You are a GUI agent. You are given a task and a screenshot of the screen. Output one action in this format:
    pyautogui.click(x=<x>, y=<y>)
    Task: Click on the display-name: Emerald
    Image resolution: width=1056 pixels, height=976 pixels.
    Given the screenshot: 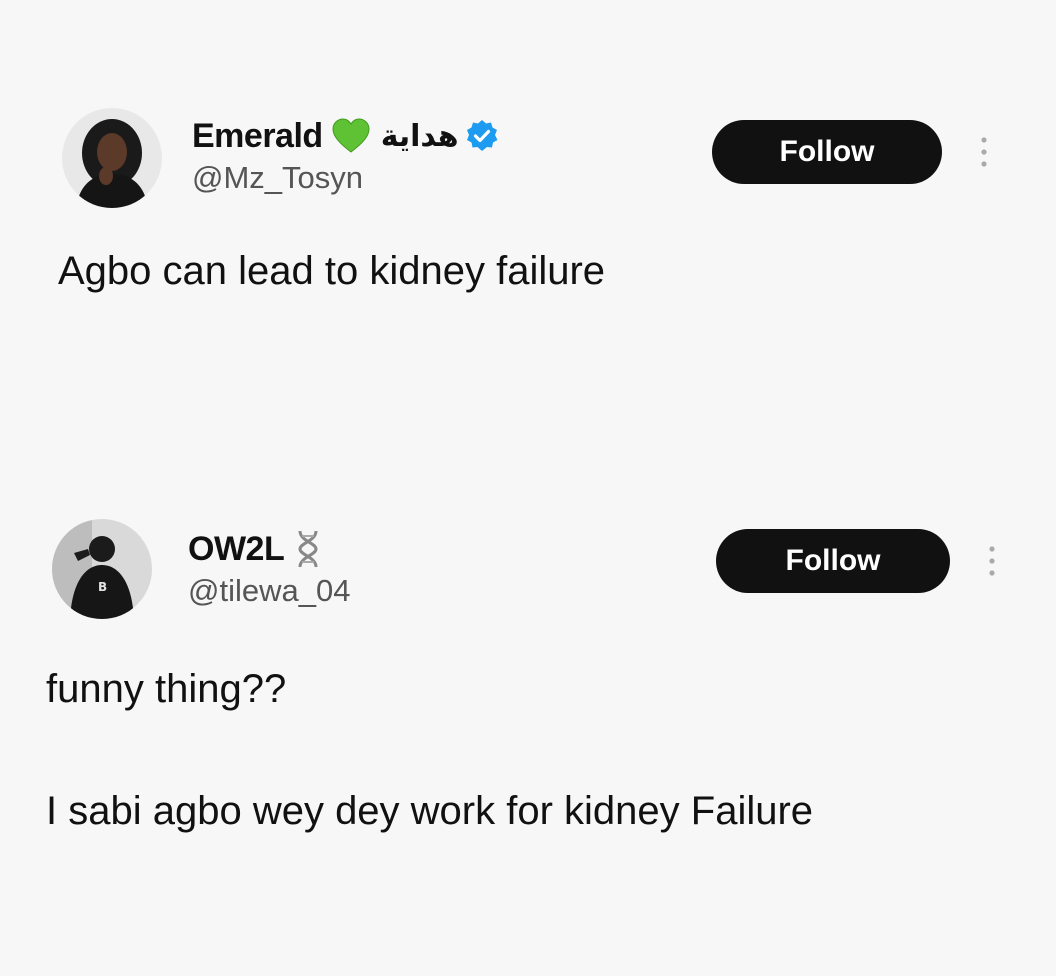 What is the action you would take?
    pyautogui.click(x=257, y=136)
    